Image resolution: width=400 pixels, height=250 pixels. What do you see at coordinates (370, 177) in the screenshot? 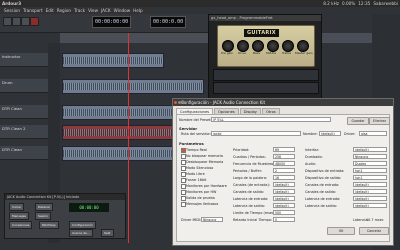
I see `output-device-select: hw:1` at bounding box center [370, 177].